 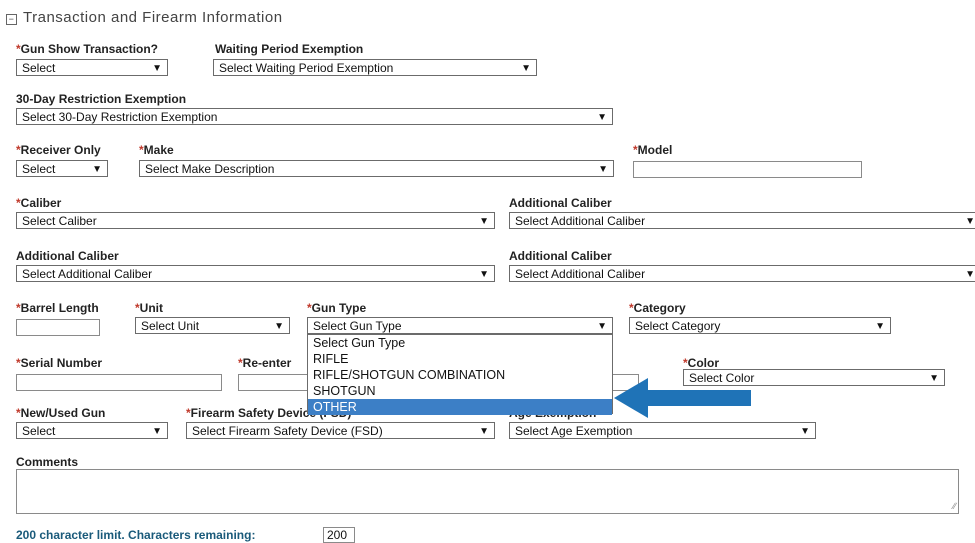 I want to click on gun-type-option-other: OTHER, so click(x=460, y=407).